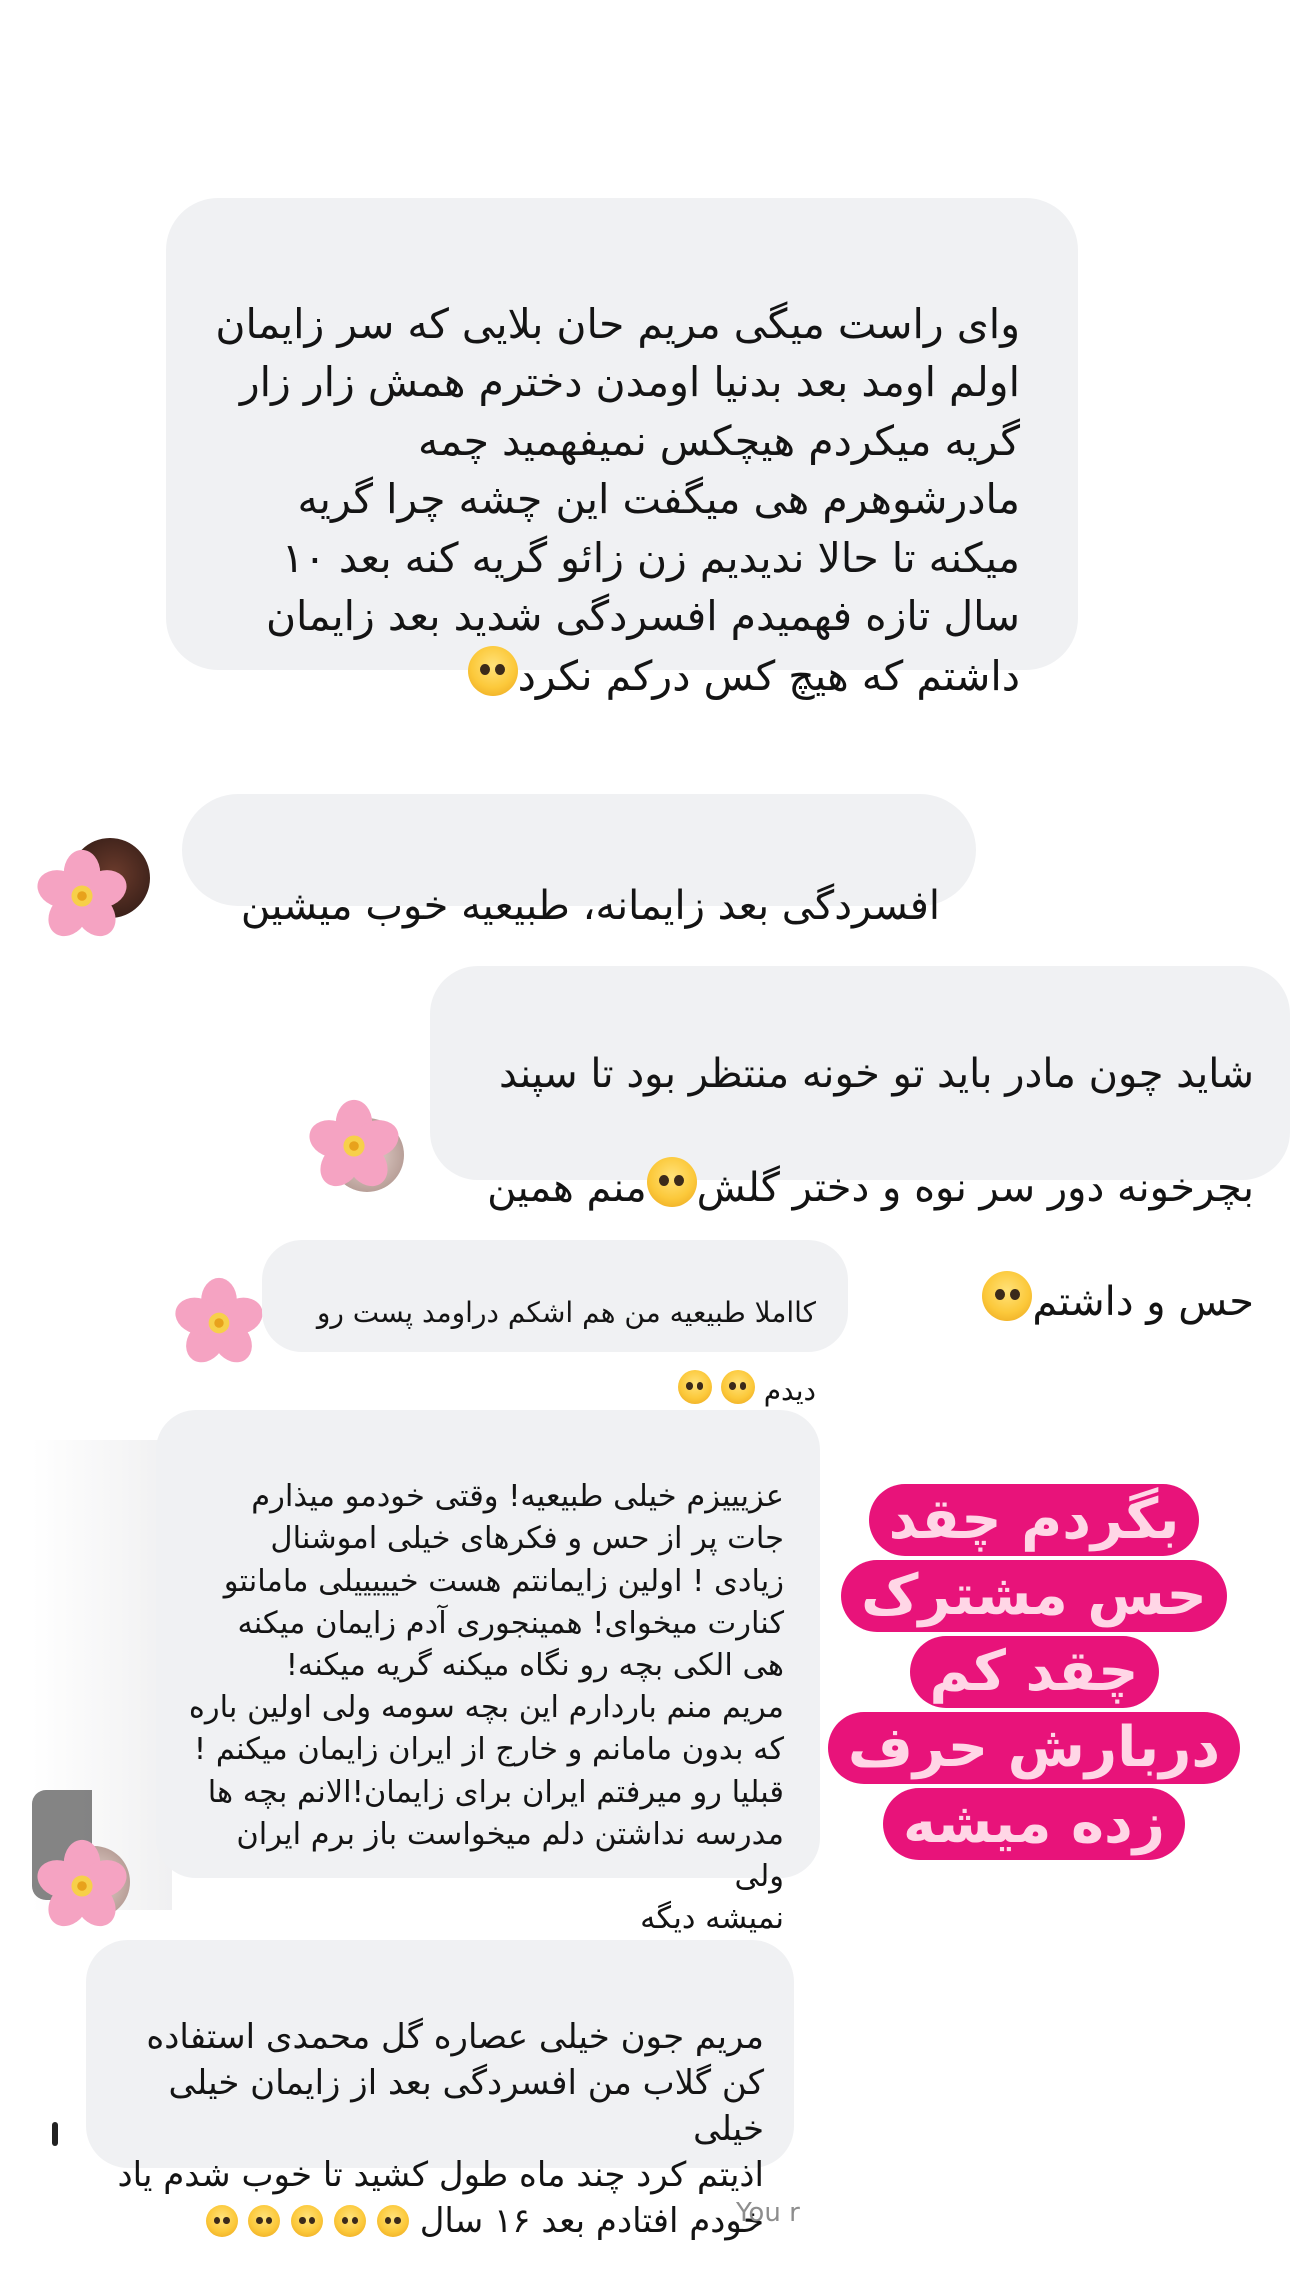 This screenshot has height=2293, width=1290. What do you see at coordinates (579, 861) in the screenshot?
I see `message-bubble-2: افسردگی بعد زایمانه، طبیعیه خوب میشین` at bounding box center [579, 861].